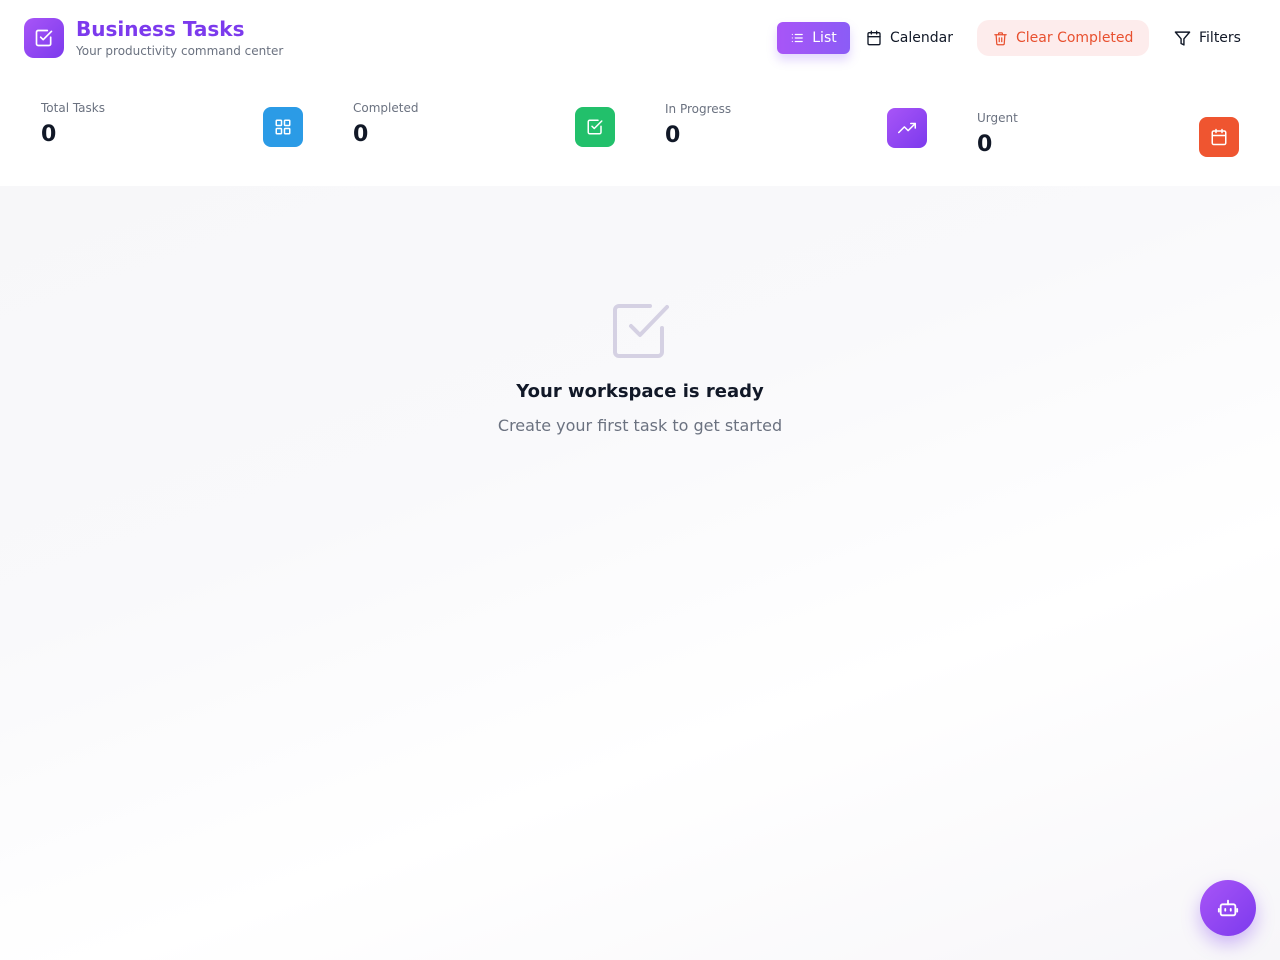  What do you see at coordinates (640, 391) in the screenshot?
I see `empty-state-title: Your workspace is ready` at bounding box center [640, 391].